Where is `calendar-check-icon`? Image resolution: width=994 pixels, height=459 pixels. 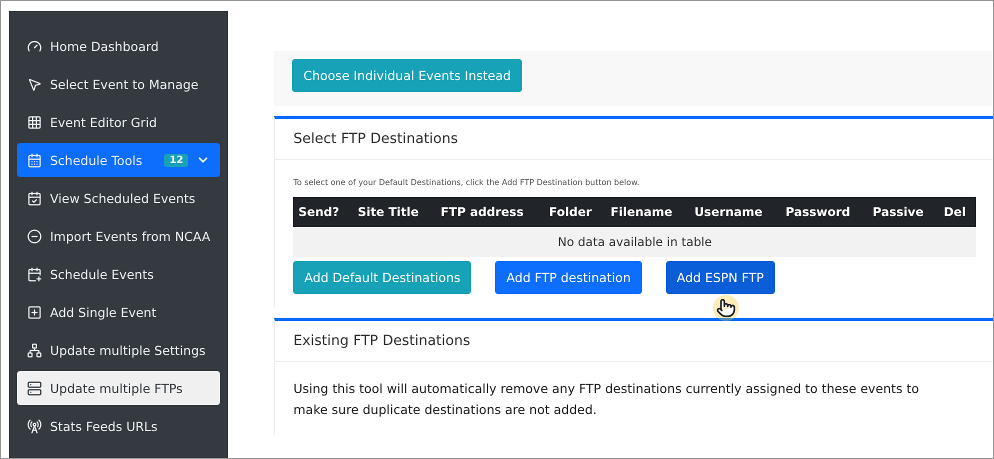 calendar-check-icon is located at coordinates (34, 198).